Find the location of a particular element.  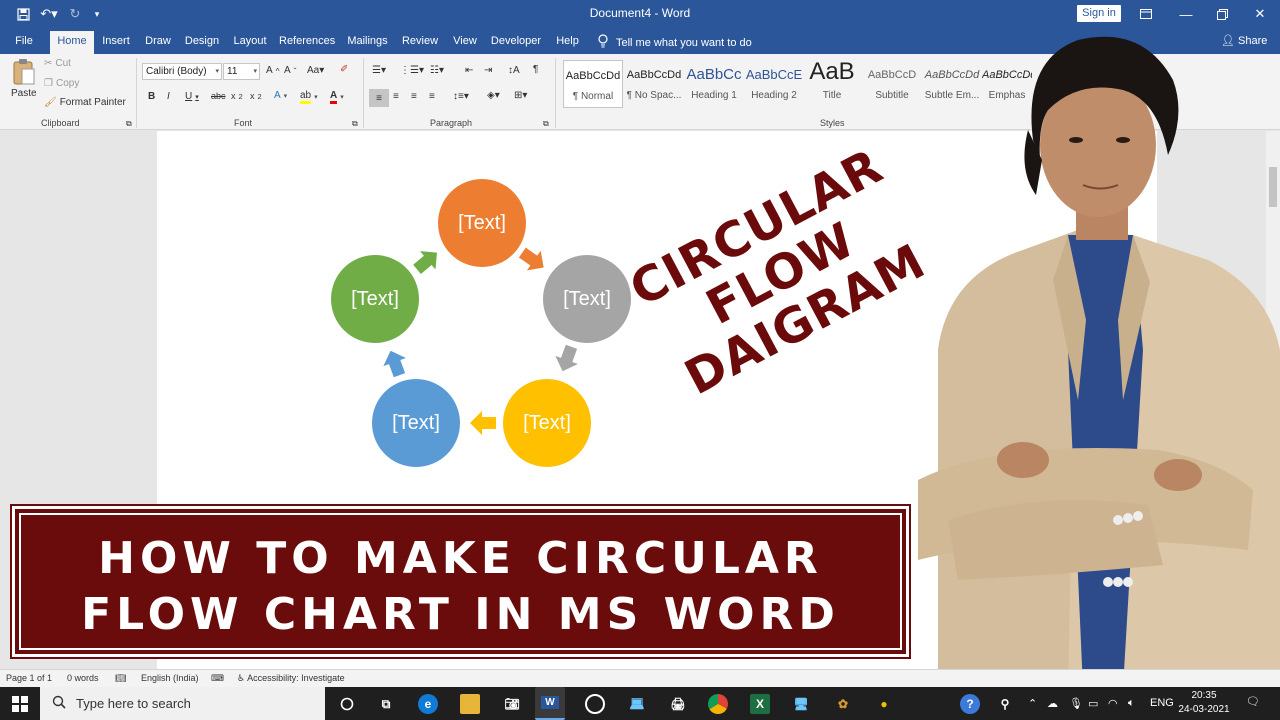

underline-icon: U ▾ is located at coordinates (192, 96).